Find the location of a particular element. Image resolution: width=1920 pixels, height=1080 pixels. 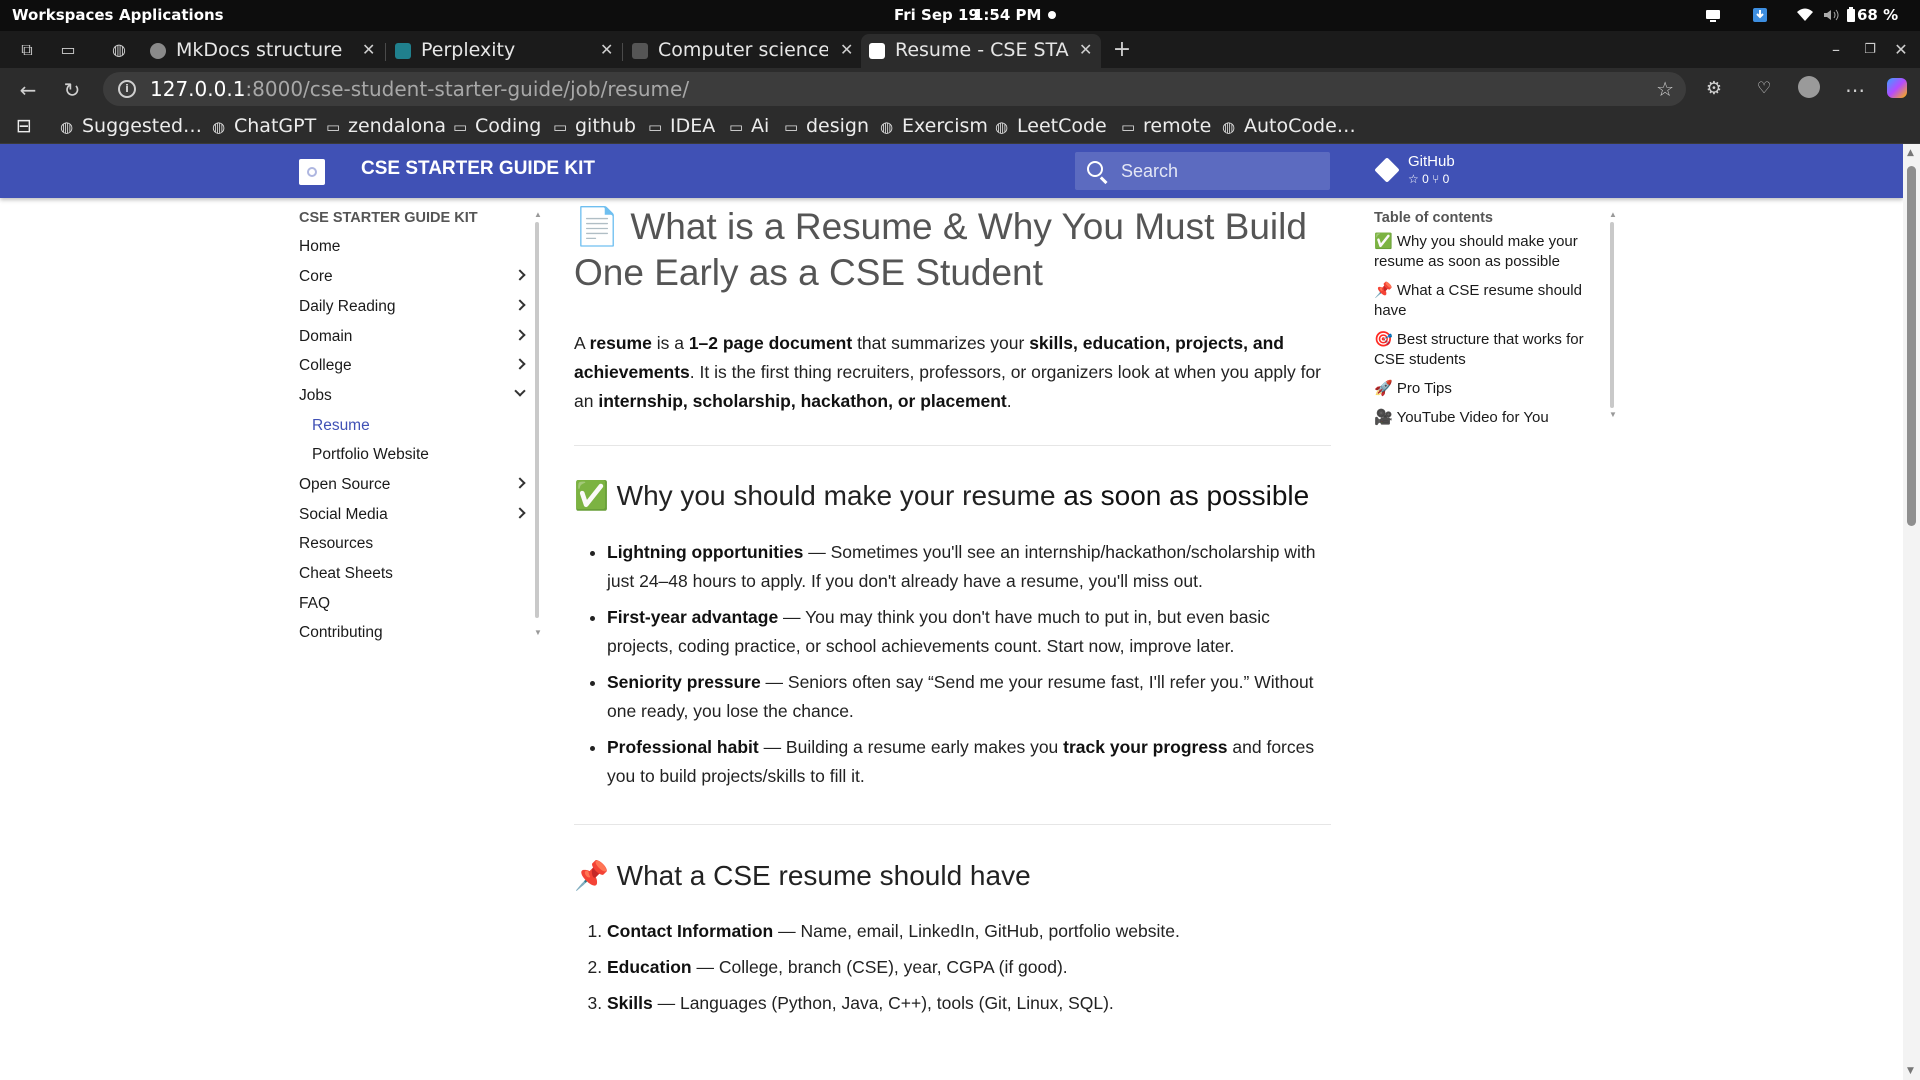

nav-item-faq: FAQ is located at coordinates (411, 604).